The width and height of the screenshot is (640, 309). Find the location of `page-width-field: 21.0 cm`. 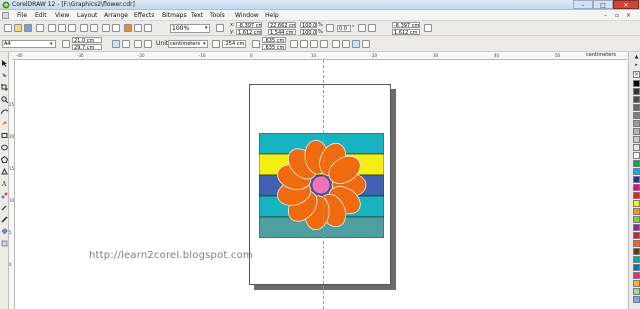

page-width-field: 21.0 cm is located at coordinates (87, 40).